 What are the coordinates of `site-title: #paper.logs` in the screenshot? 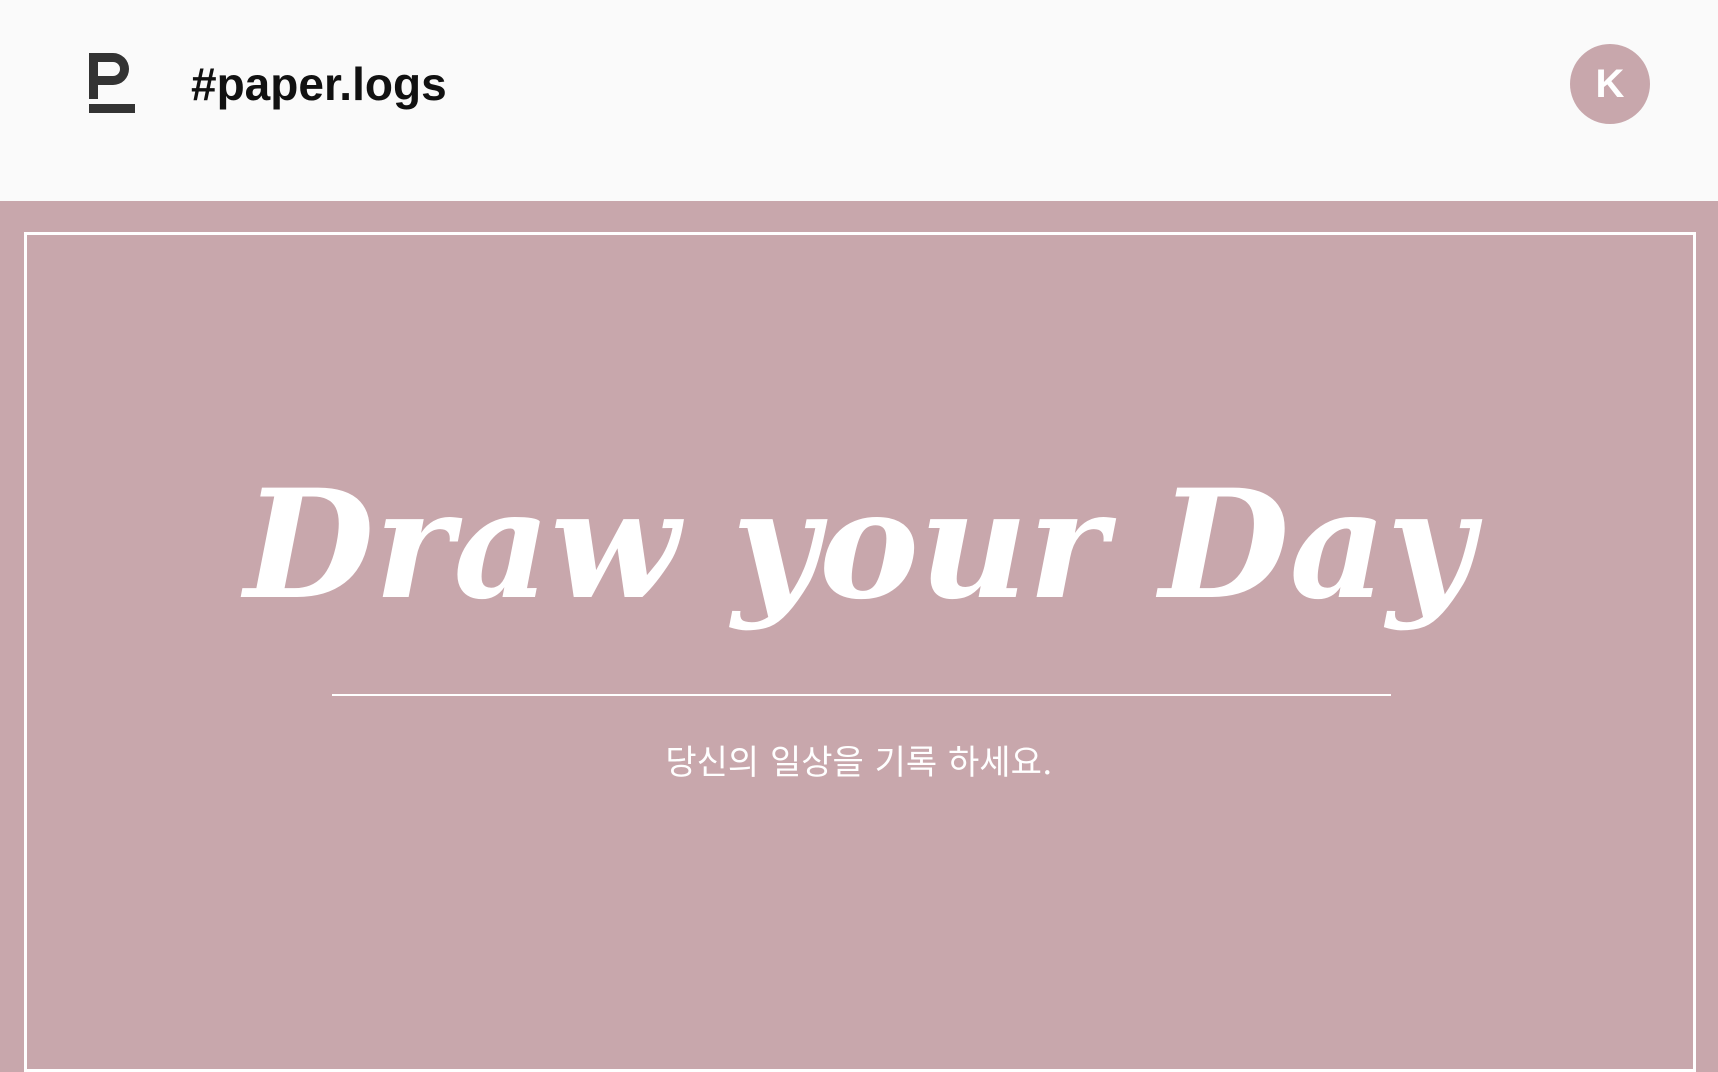 It's located at (319, 84).